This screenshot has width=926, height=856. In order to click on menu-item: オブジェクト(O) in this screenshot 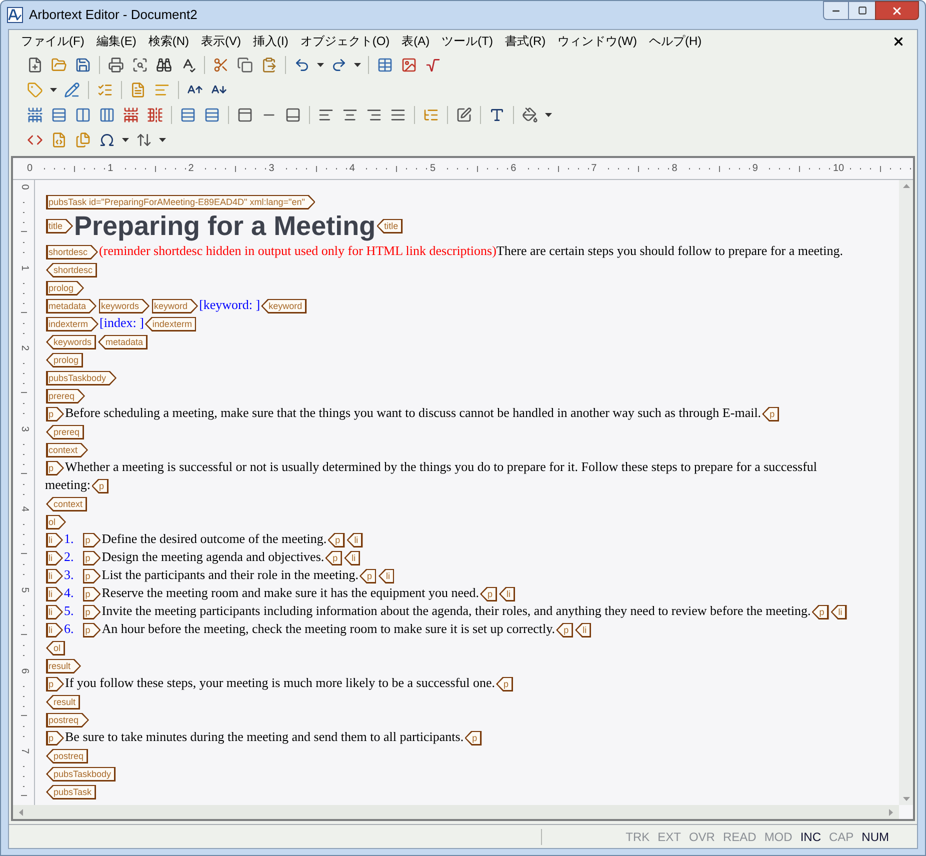, I will do `click(345, 41)`.